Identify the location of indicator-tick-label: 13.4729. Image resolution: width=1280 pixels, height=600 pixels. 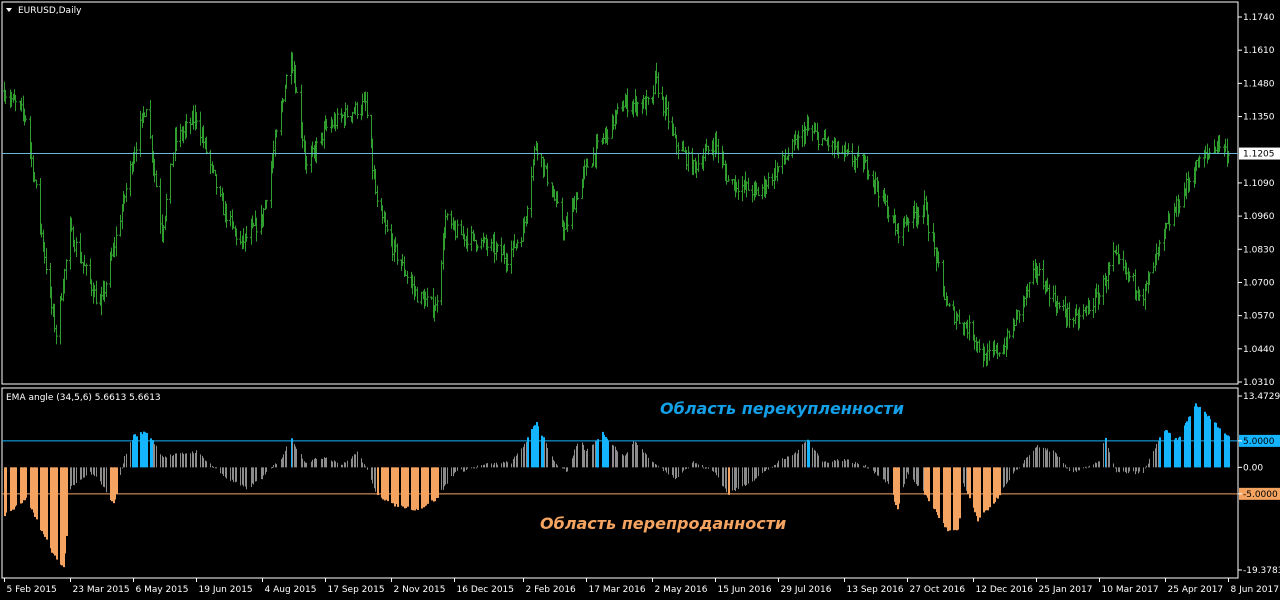
(1261, 397).